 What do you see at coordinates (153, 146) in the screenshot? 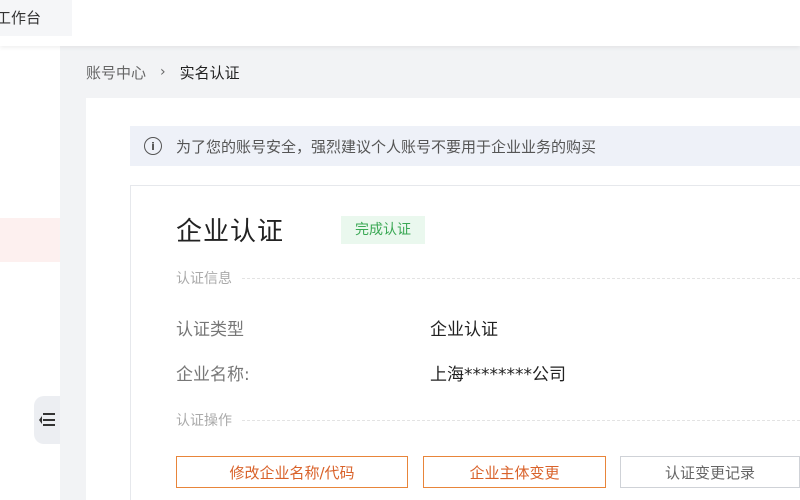
I see `info-icon: i` at bounding box center [153, 146].